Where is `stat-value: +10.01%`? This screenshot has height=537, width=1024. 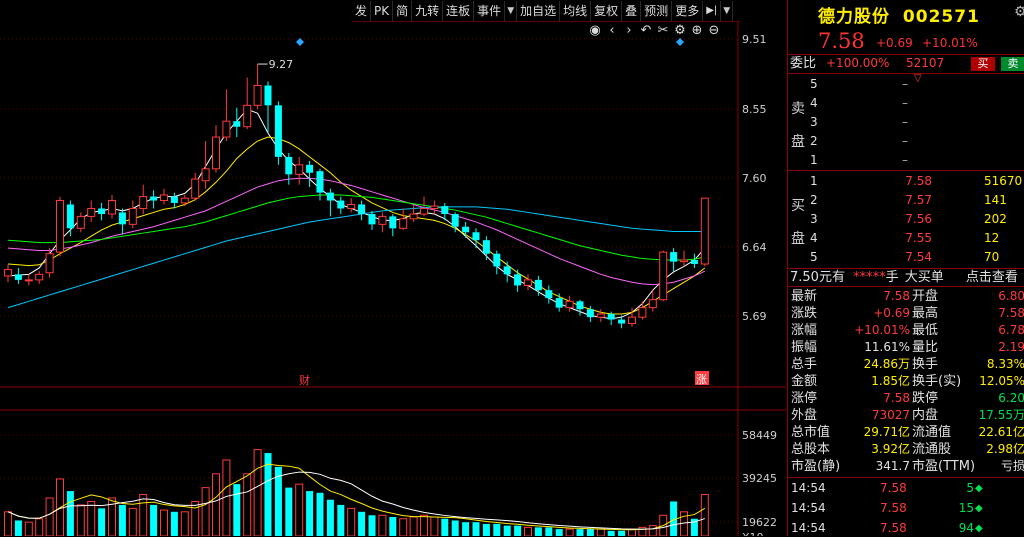
stat-value: +10.01% is located at coordinates (882, 330).